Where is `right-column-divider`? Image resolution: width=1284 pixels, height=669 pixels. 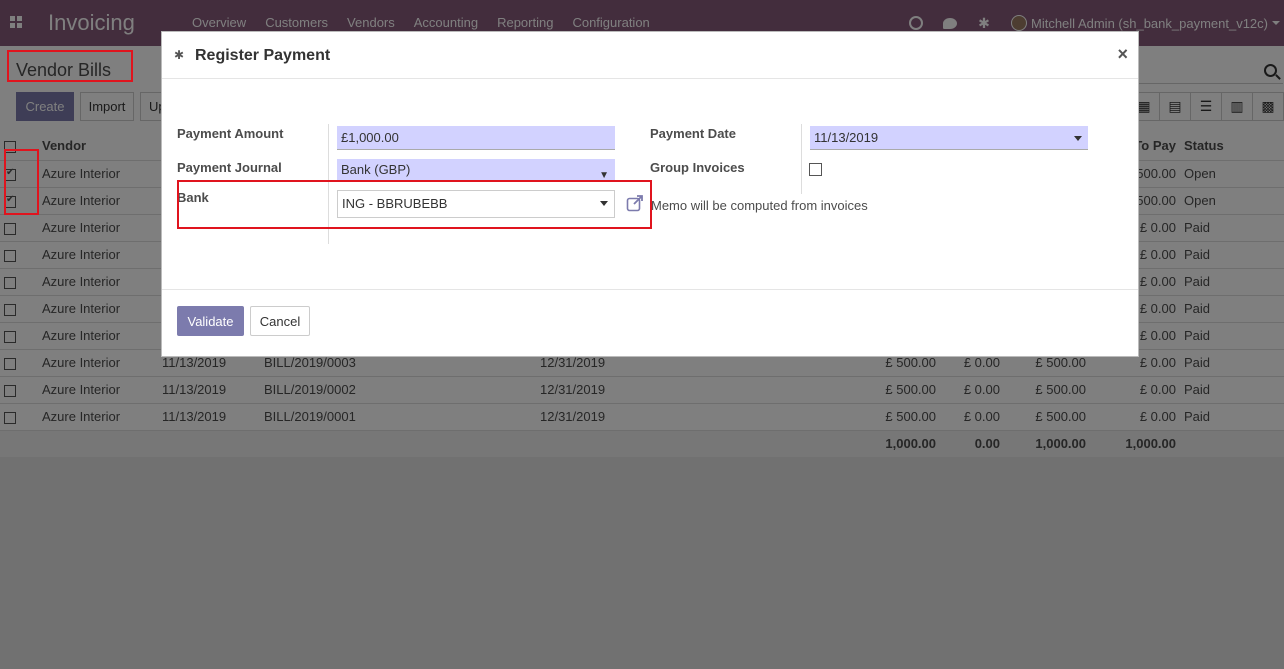
right-column-divider is located at coordinates (801, 159).